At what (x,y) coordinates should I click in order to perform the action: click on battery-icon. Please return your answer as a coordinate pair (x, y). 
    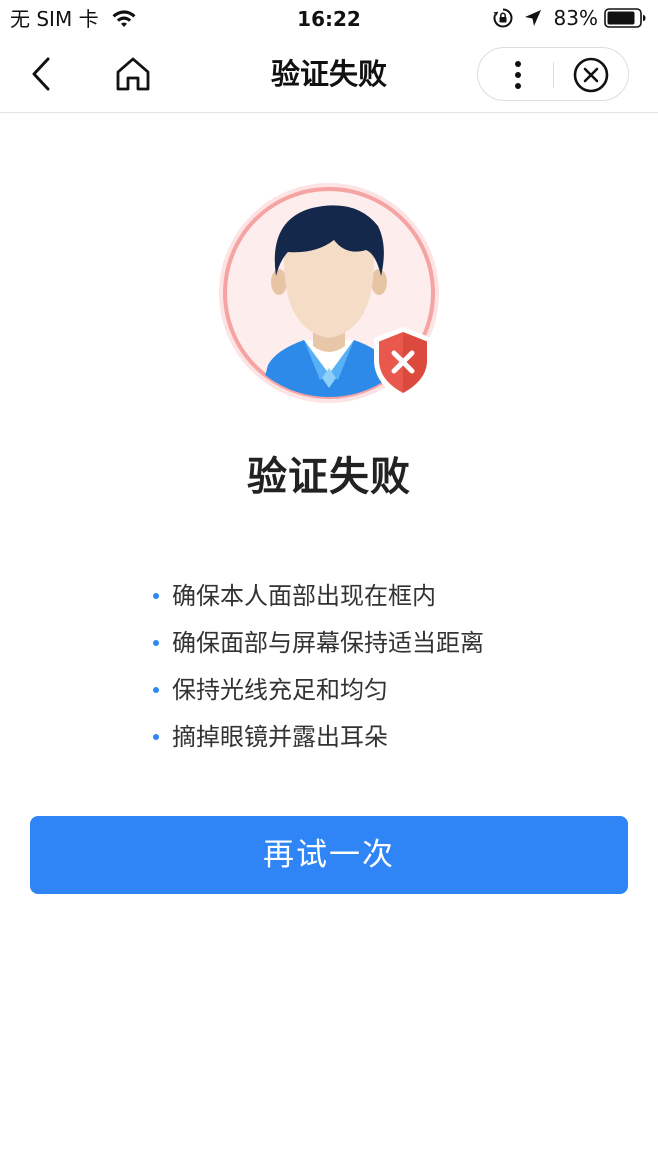
    Looking at the image, I should click on (625, 18).